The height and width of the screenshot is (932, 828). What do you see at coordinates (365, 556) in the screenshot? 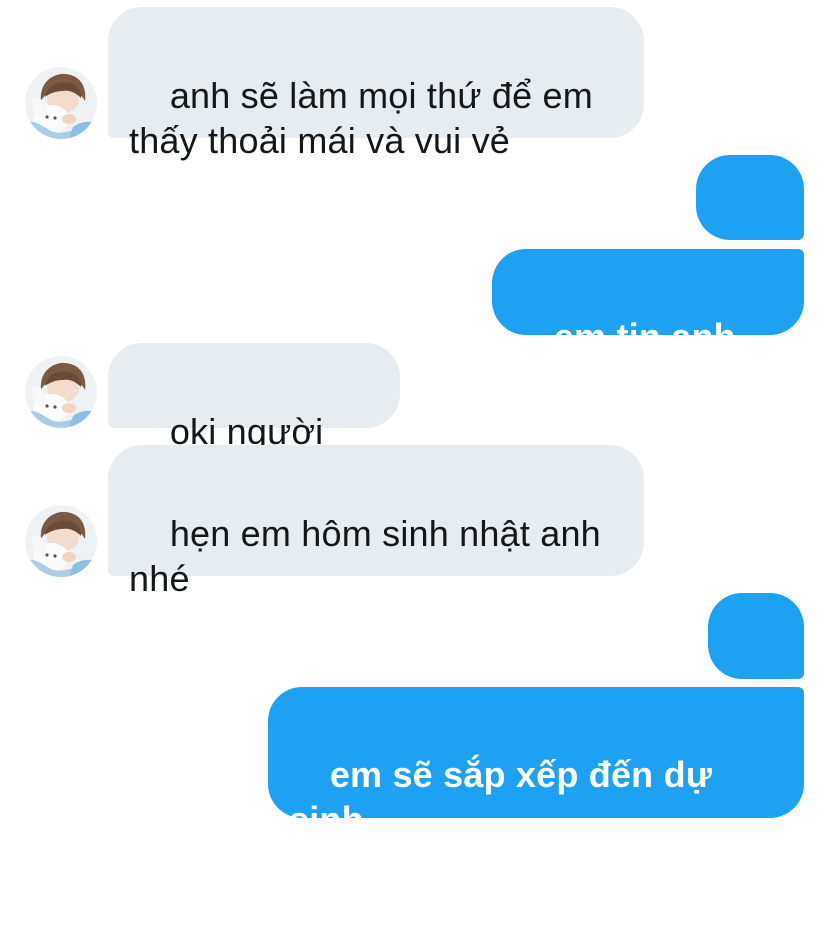
I see `message-text: hẹn em hôm sinh nhật anh nhé` at bounding box center [365, 556].